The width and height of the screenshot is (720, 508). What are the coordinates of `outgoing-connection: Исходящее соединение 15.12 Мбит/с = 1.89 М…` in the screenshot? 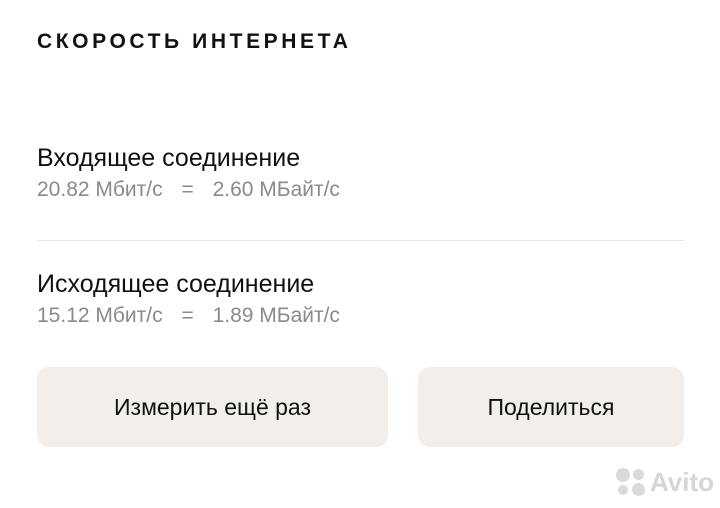 It's located at (360, 299).